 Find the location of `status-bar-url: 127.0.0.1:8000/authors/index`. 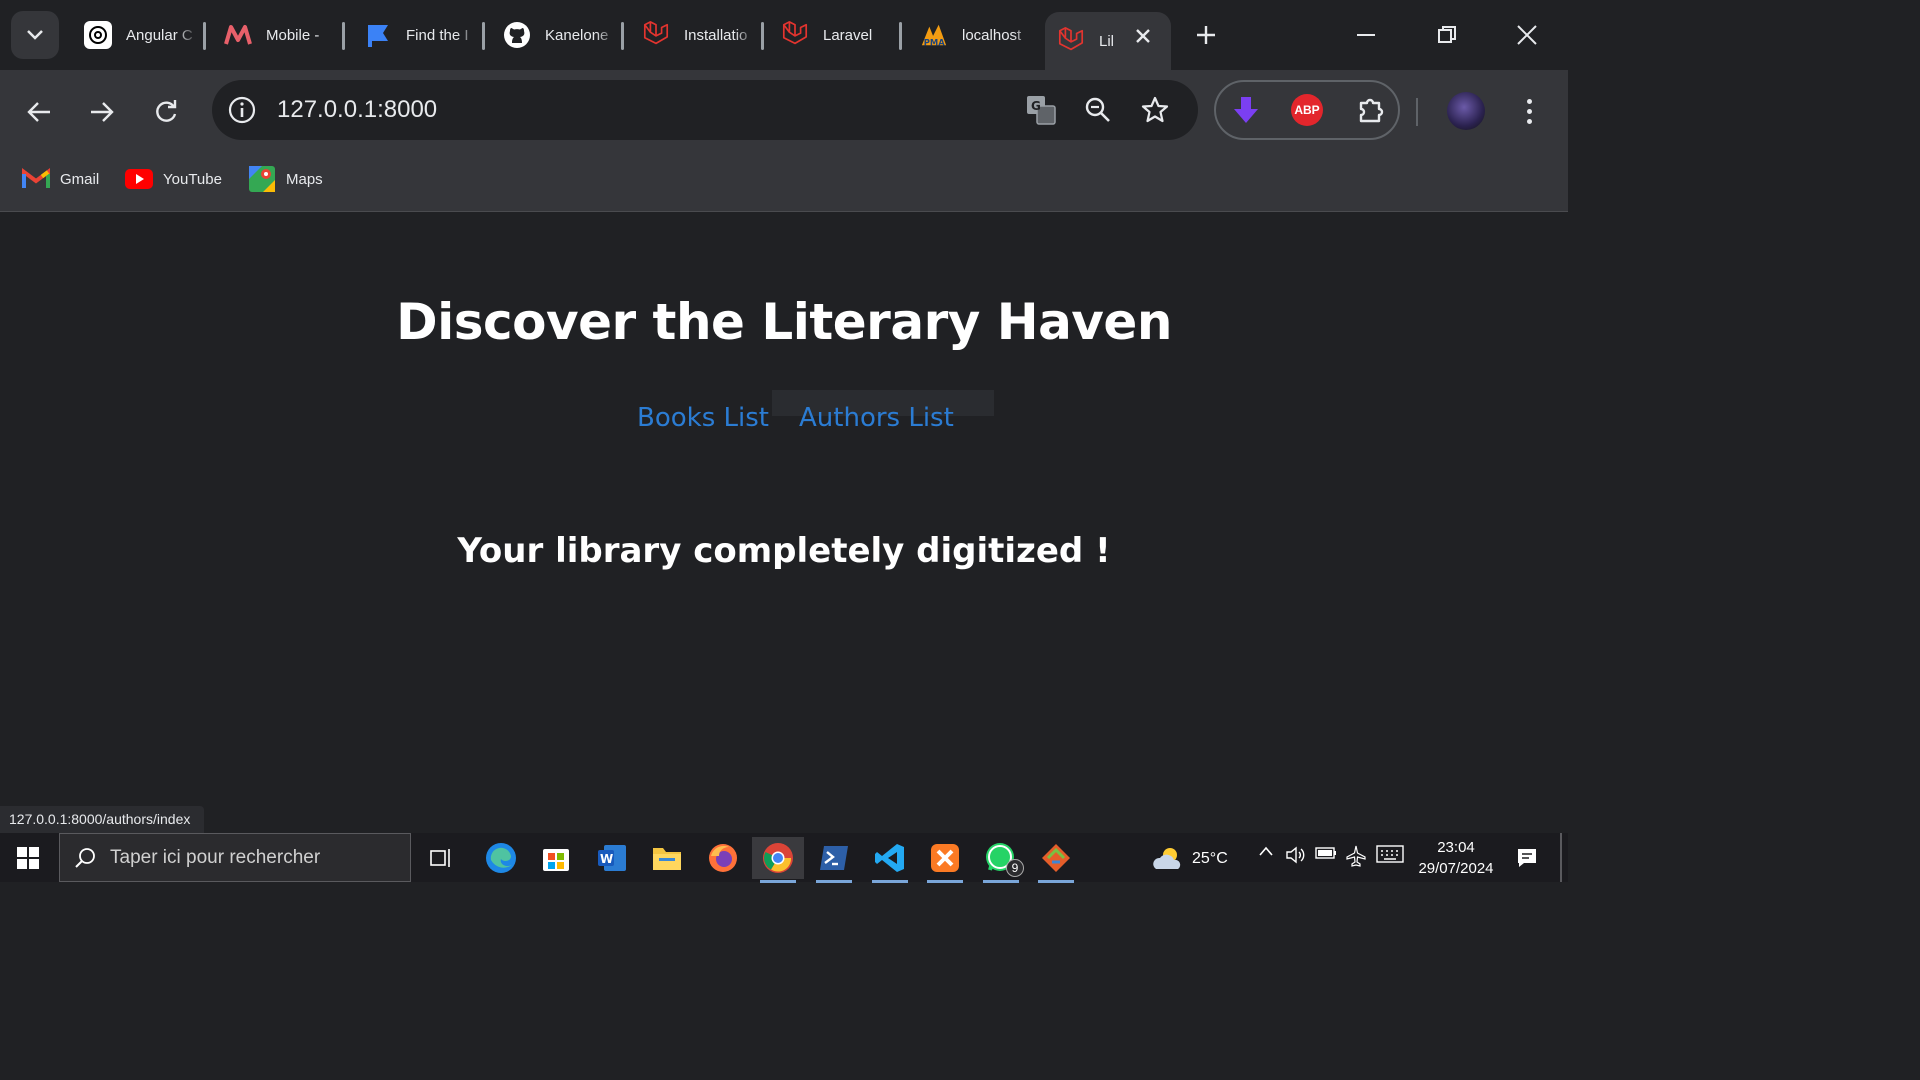

status-bar-url: 127.0.0.1:8000/authors/index is located at coordinates (102, 819).